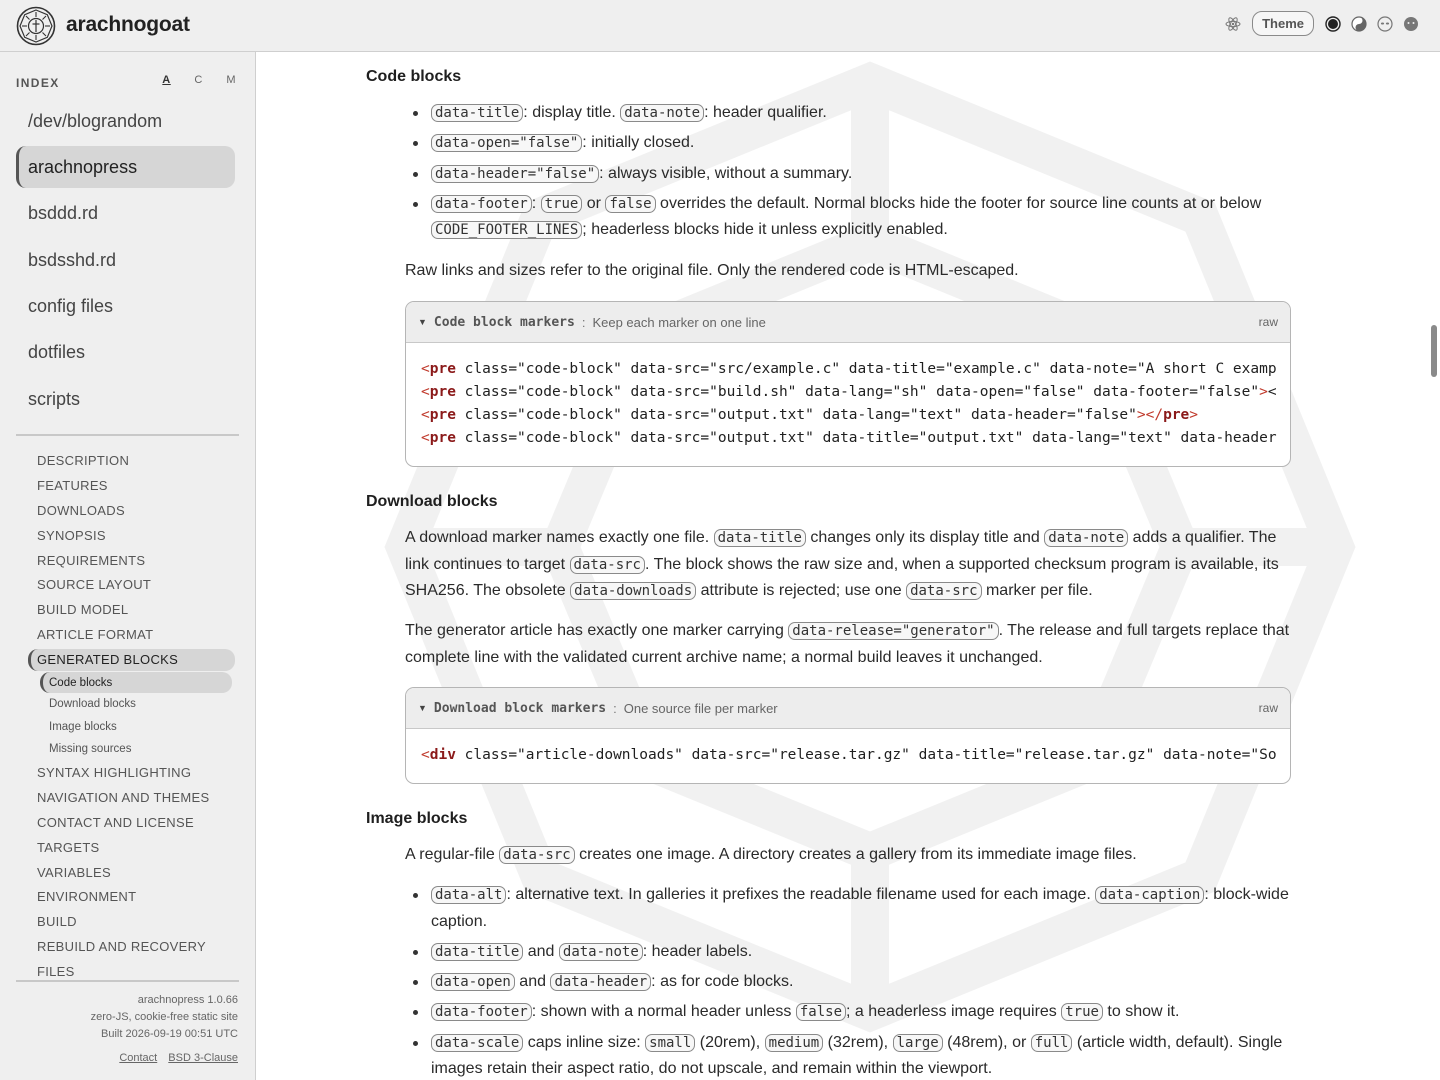 Image resolution: width=1440 pixels, height=1080 pixels. What do you see at coordinates (164, 1017) in the screenshot?
I see `tagline-text: zero-JS, cookie-free static site` at bounding box center [164, 1017].